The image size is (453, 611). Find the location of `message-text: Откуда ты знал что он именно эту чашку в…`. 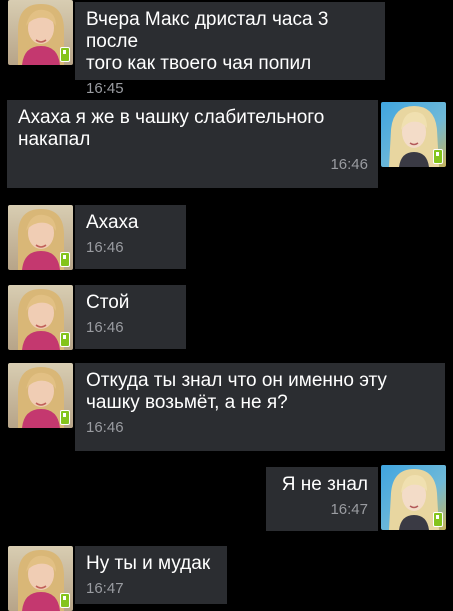

message-text: Откуда ты знал что он именно эту чашку в… is located at coordinates (236, 391).